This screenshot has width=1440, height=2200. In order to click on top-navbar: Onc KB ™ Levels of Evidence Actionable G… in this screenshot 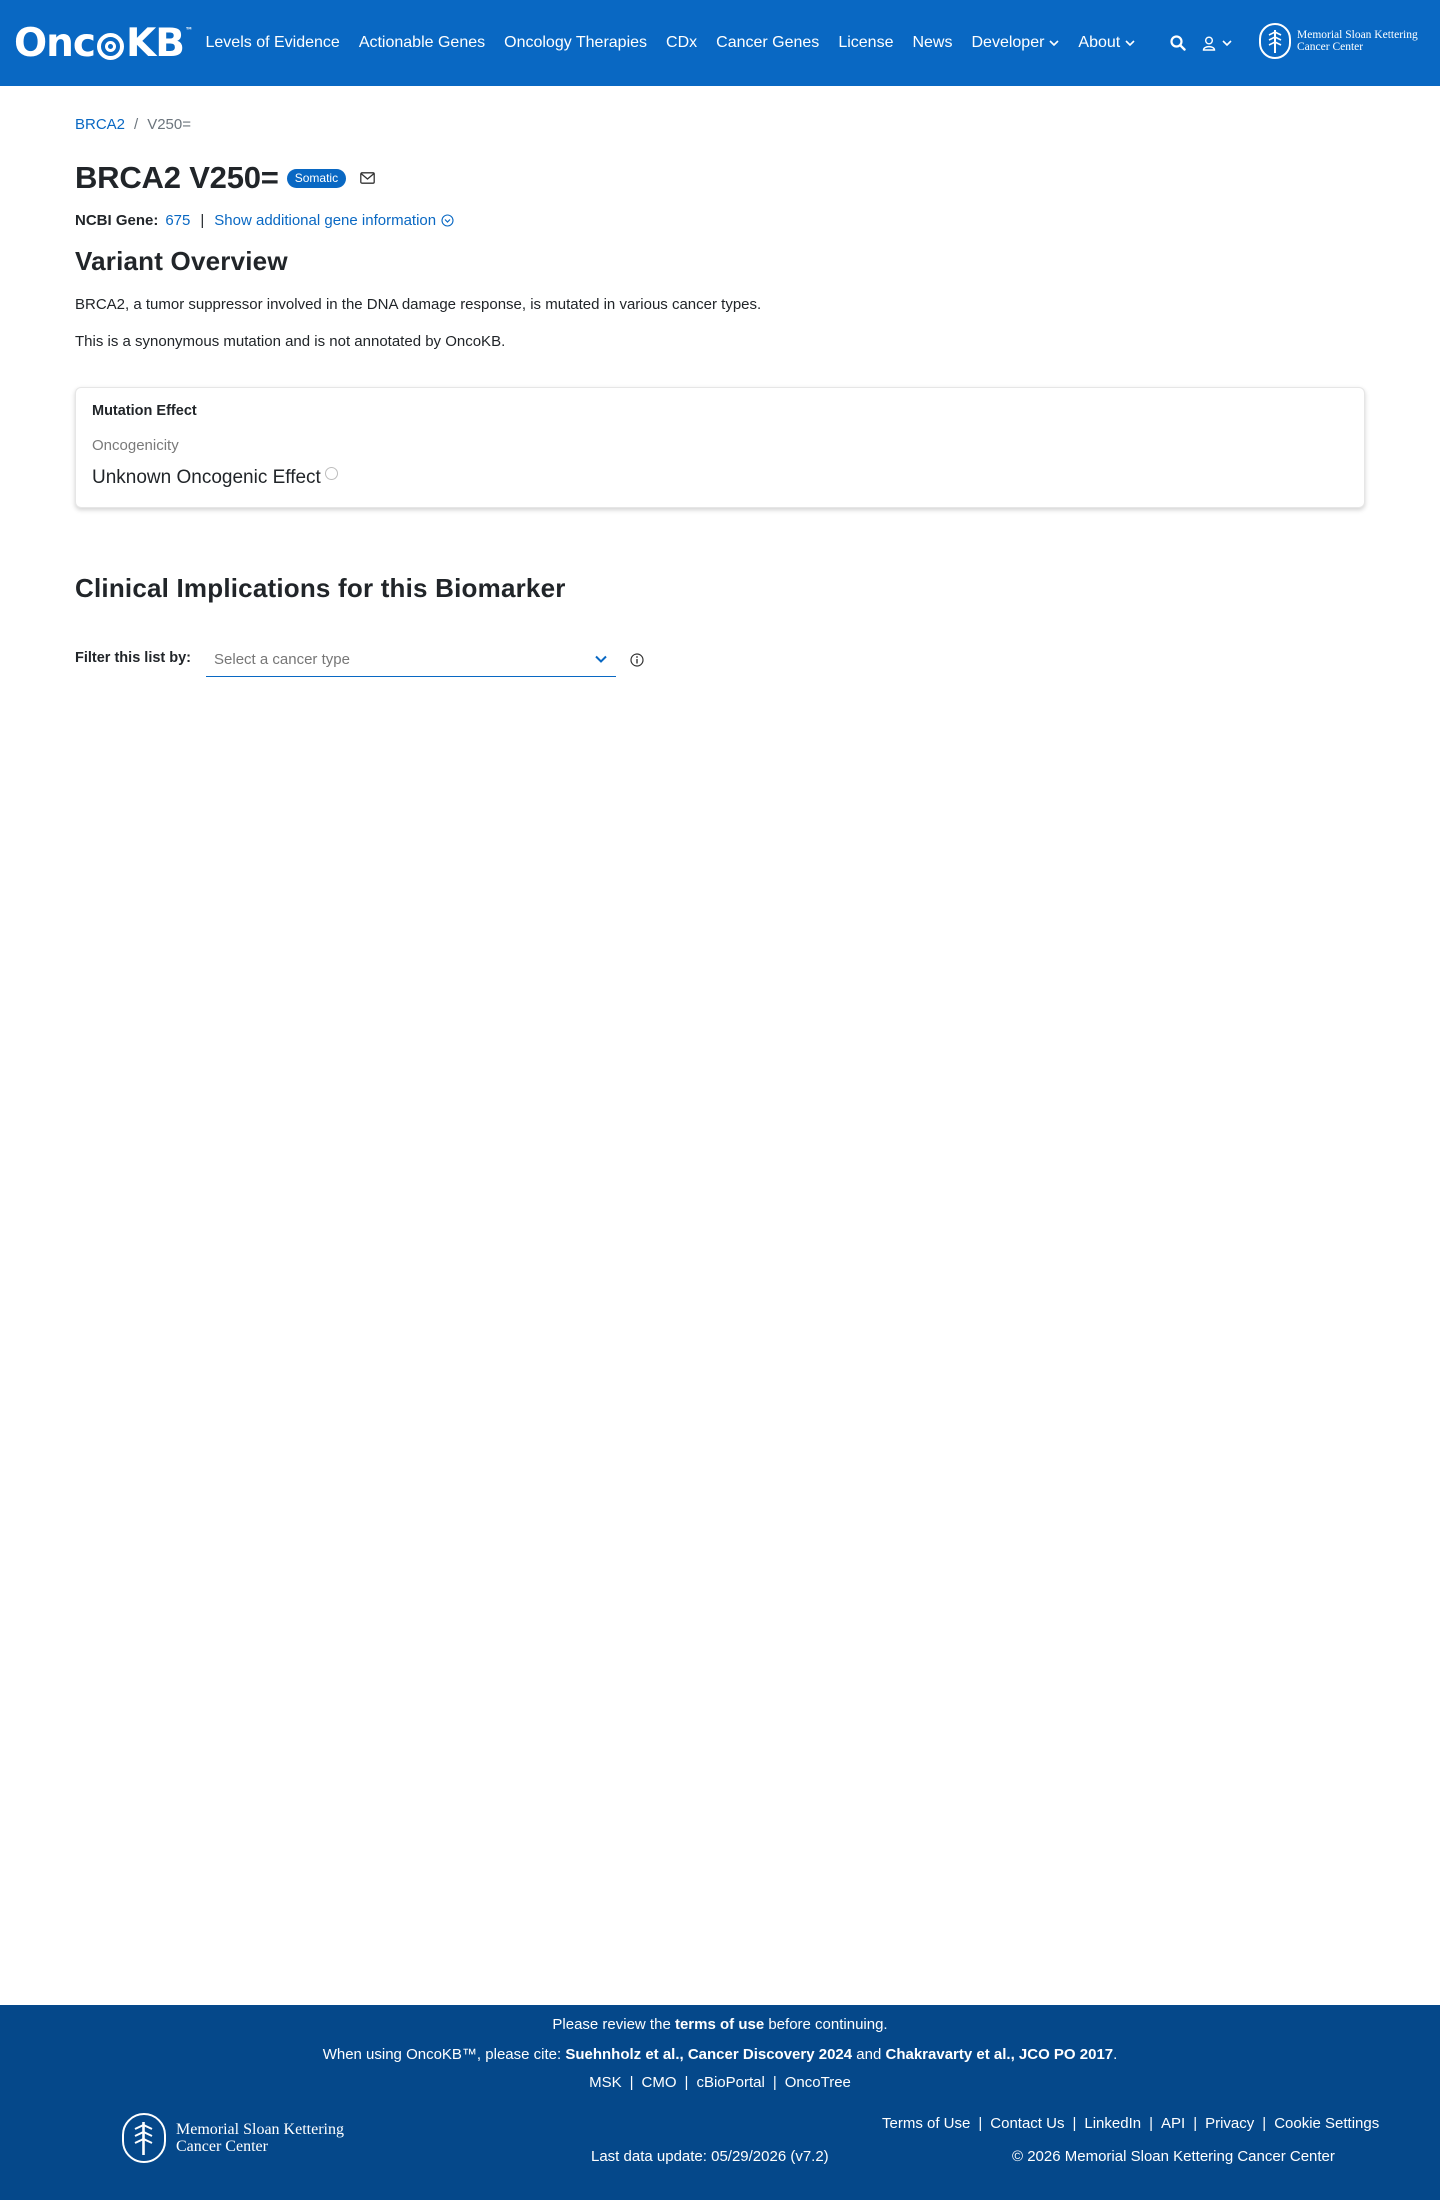, I will do `click(720, 43)`.